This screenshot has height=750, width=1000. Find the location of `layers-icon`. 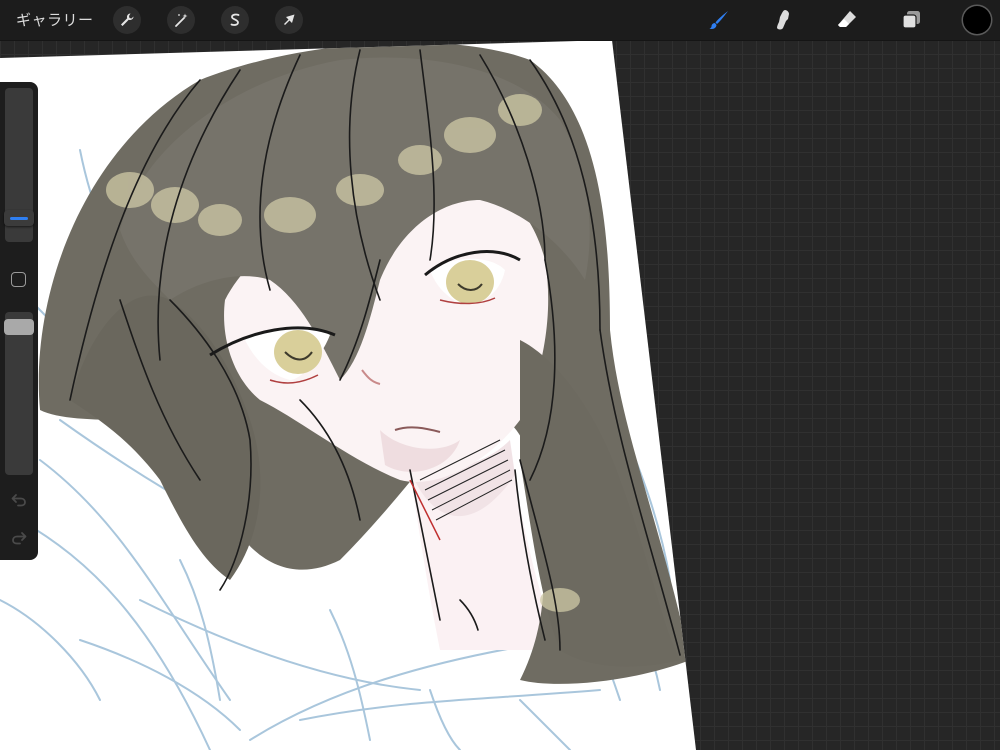

layers-icon is located at coordinates (911, 20).